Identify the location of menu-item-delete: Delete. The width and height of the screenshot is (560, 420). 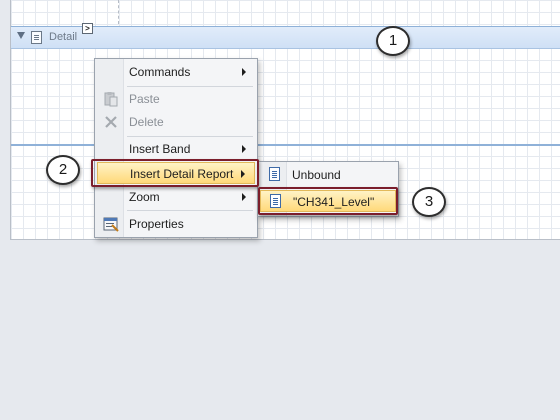
(176, 122).